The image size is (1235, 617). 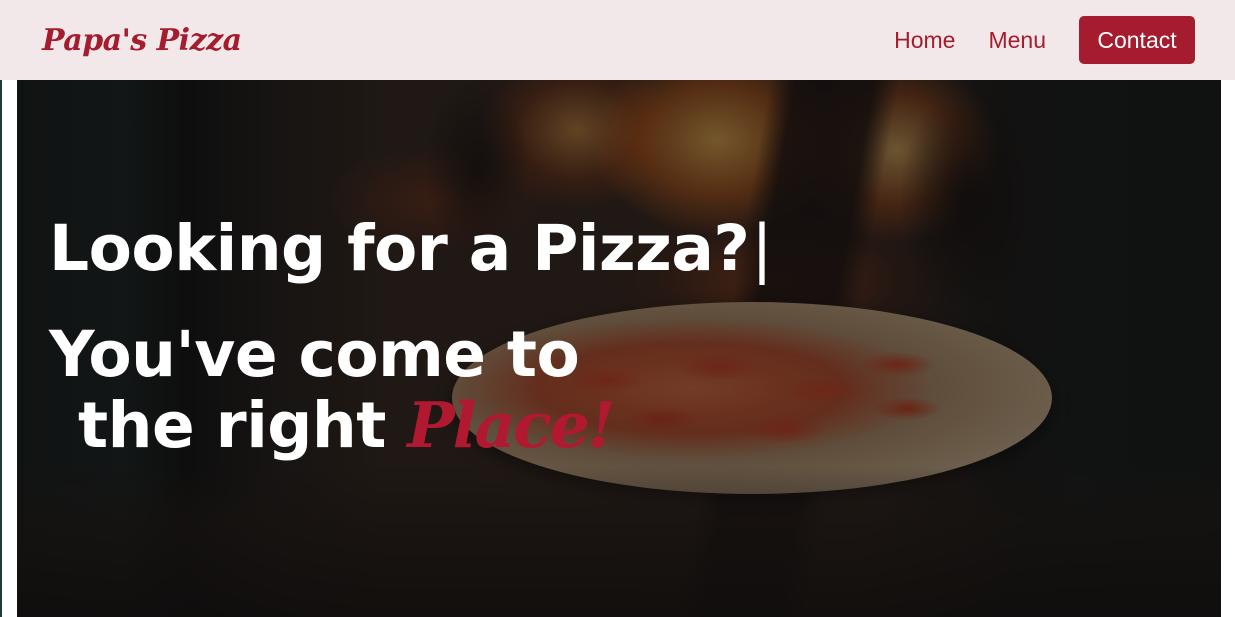 What do you see at coordinates (399, 248) in the screenshot?
I see `hero-line-1-text: Looking for a Pizza?` at bounding box center [399, 248].